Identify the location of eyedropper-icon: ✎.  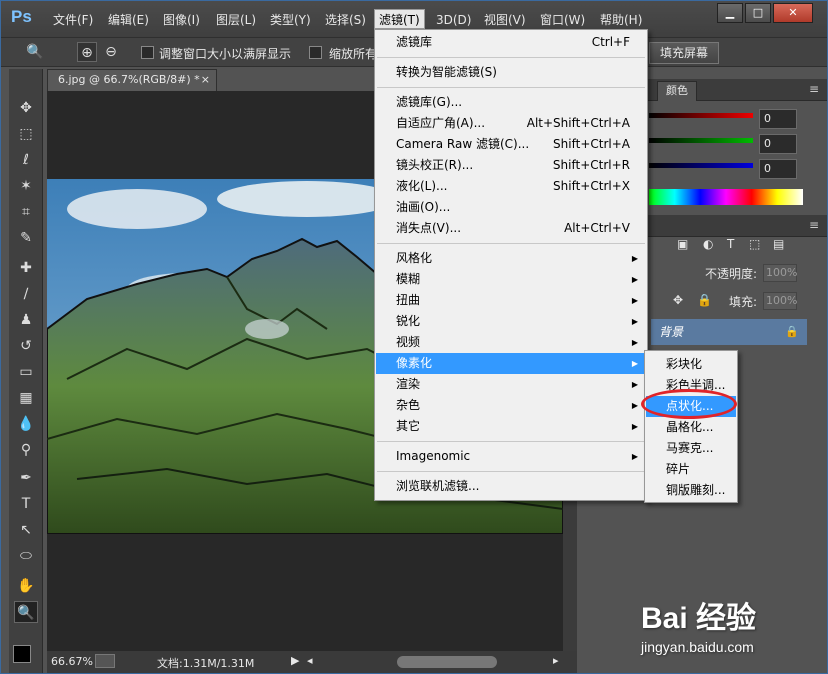
(26, 238).